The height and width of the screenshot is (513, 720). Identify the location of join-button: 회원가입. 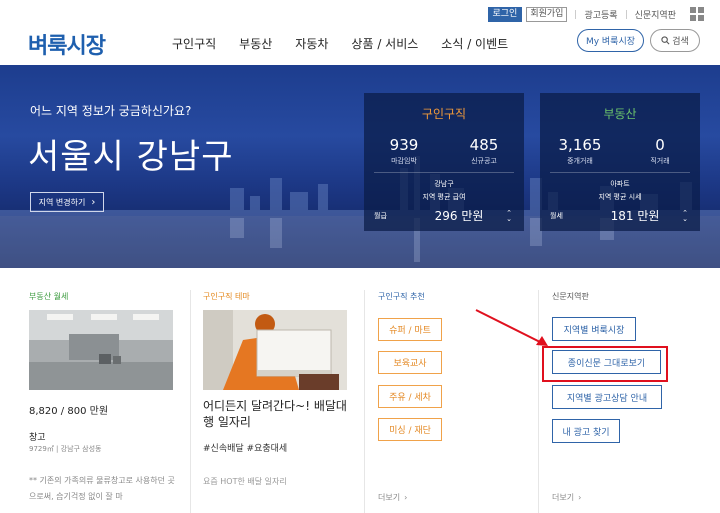
(547, 14).